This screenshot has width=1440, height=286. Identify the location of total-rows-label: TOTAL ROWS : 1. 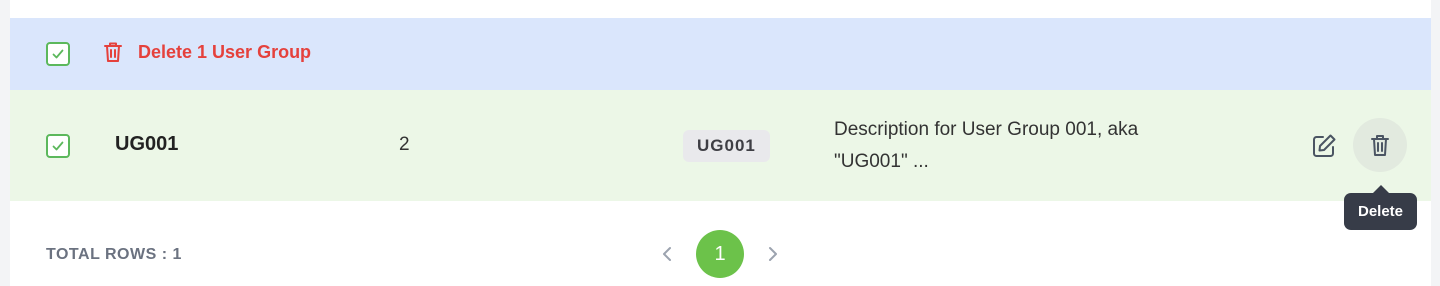
(114, 254).